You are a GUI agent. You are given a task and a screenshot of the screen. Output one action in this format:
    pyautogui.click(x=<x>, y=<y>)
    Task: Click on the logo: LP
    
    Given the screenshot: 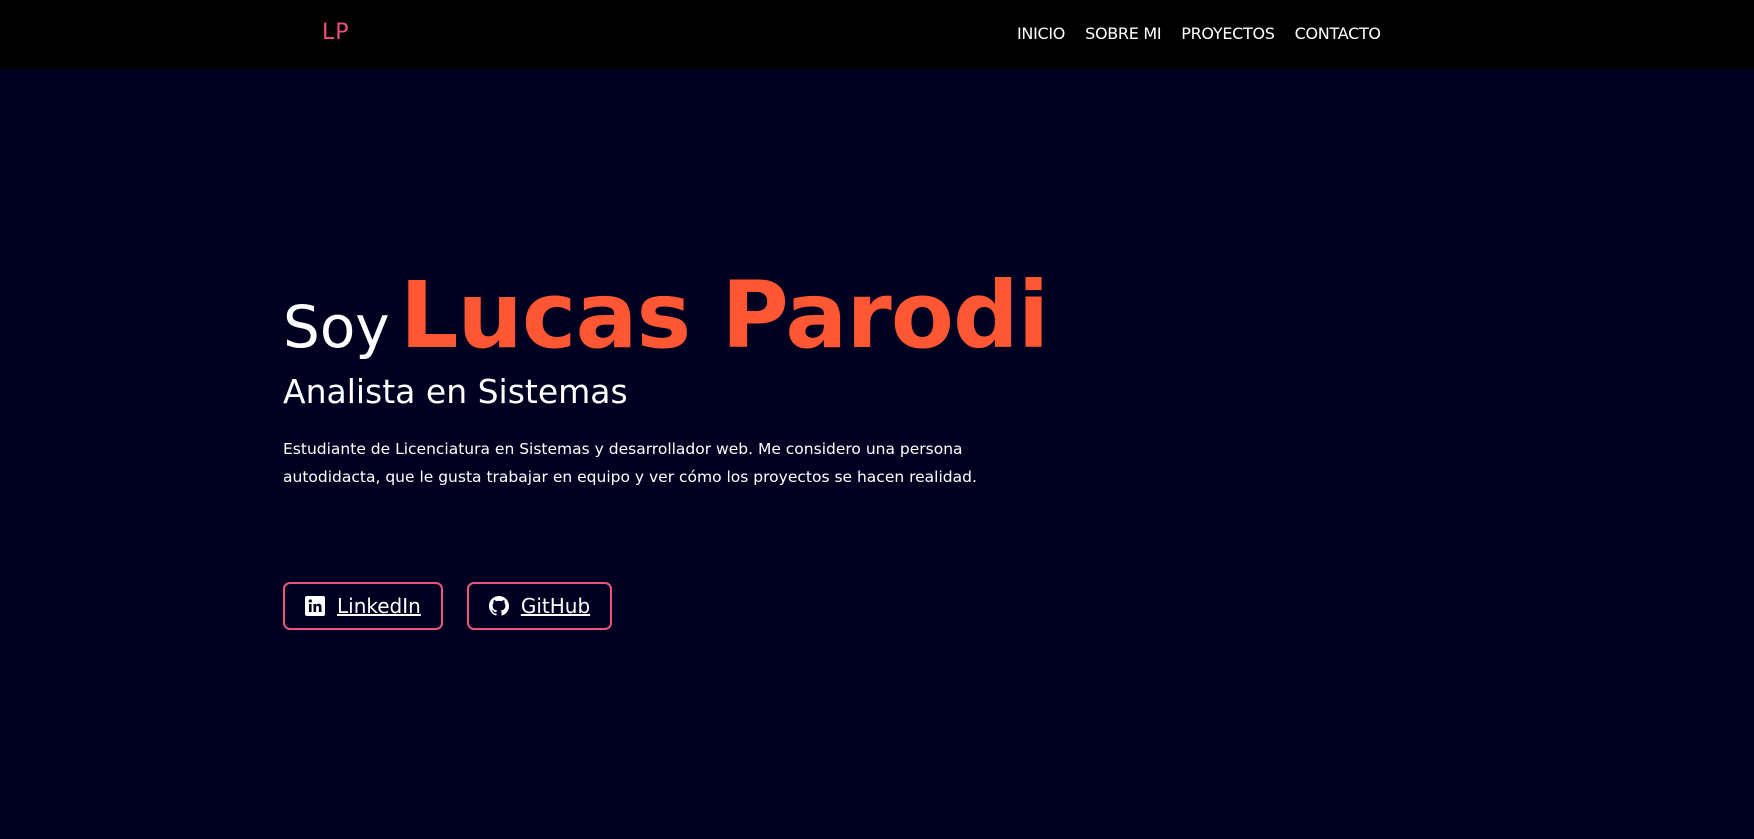 What is the action you would take?
    pyautogui.click(x=336, y=32)
    